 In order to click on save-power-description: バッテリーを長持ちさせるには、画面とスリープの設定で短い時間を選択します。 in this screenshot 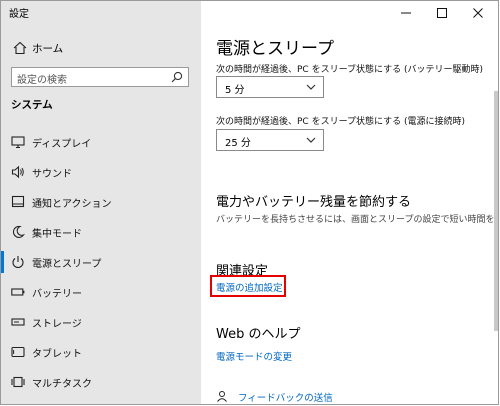, I will do `click(357, 220)`.